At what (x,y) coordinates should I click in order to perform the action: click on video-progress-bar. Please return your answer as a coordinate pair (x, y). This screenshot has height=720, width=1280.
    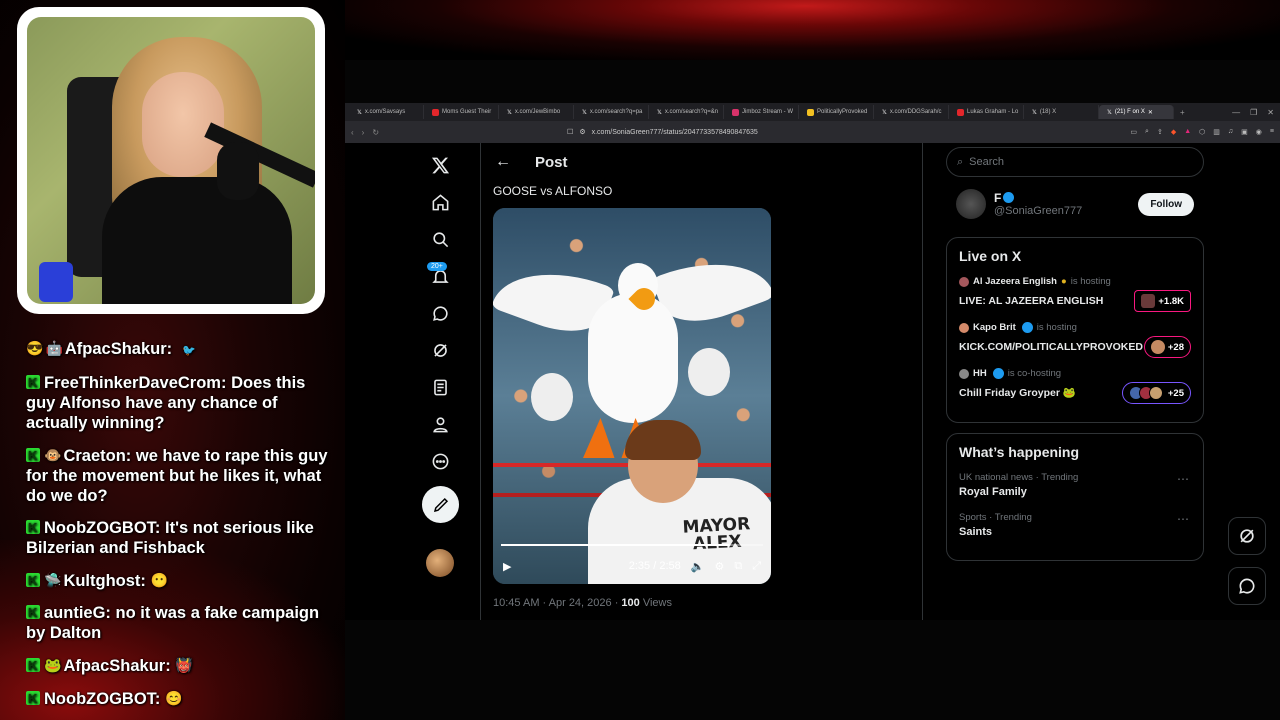
    Looking at the image, I should click on (632, 545).